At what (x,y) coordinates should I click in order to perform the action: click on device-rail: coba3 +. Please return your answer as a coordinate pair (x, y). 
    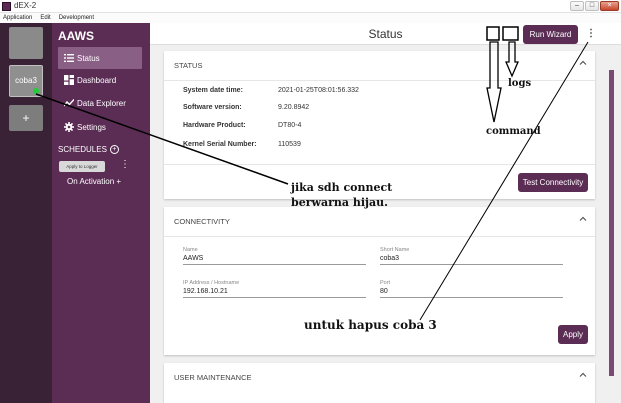
    Looking at the image, I should click on (26, 213).